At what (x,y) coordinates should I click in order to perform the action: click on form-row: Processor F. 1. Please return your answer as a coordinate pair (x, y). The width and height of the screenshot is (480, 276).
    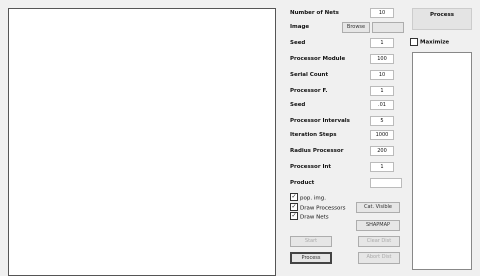
    Looking at the image, I should click on (350, 92).